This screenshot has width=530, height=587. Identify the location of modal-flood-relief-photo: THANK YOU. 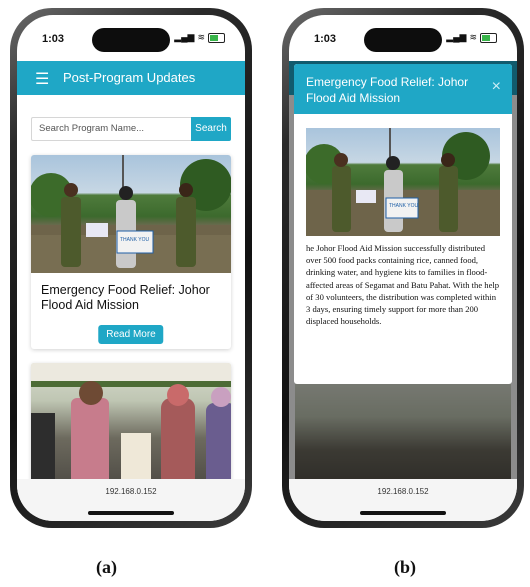
(403, 182).